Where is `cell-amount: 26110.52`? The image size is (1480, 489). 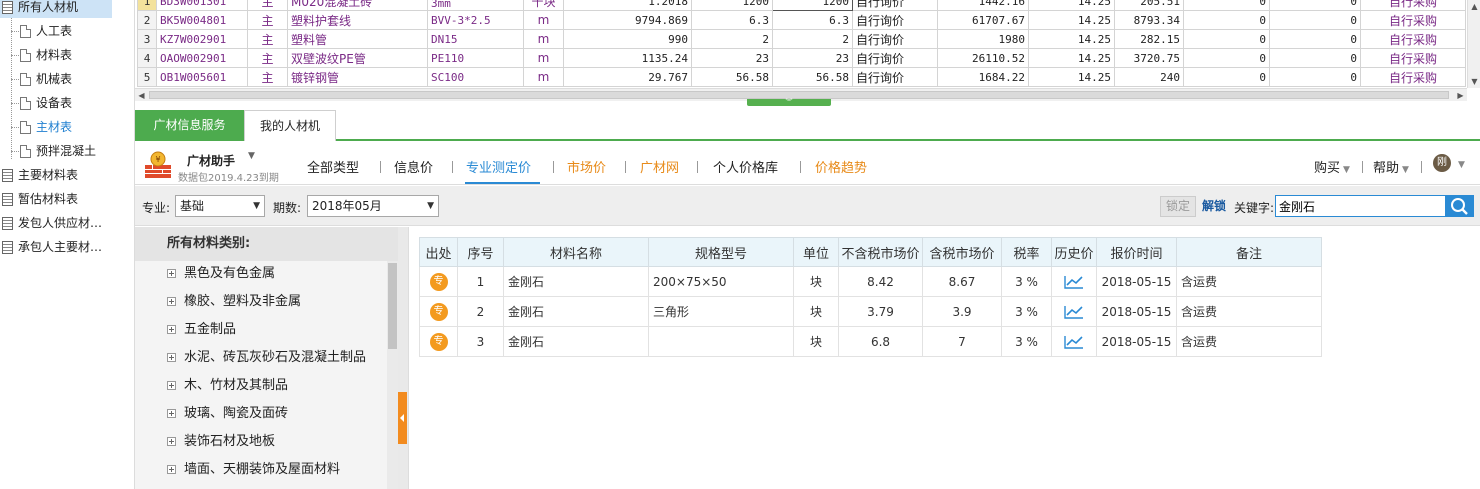 cell-amount: 26110.52 is located at coordinates (983, 58).